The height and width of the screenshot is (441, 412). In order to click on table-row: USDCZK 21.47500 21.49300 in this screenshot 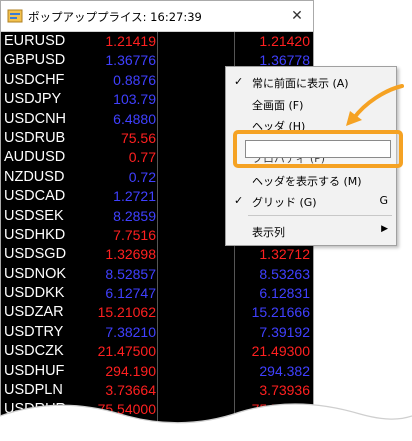, I will do `click(157, 351)`.